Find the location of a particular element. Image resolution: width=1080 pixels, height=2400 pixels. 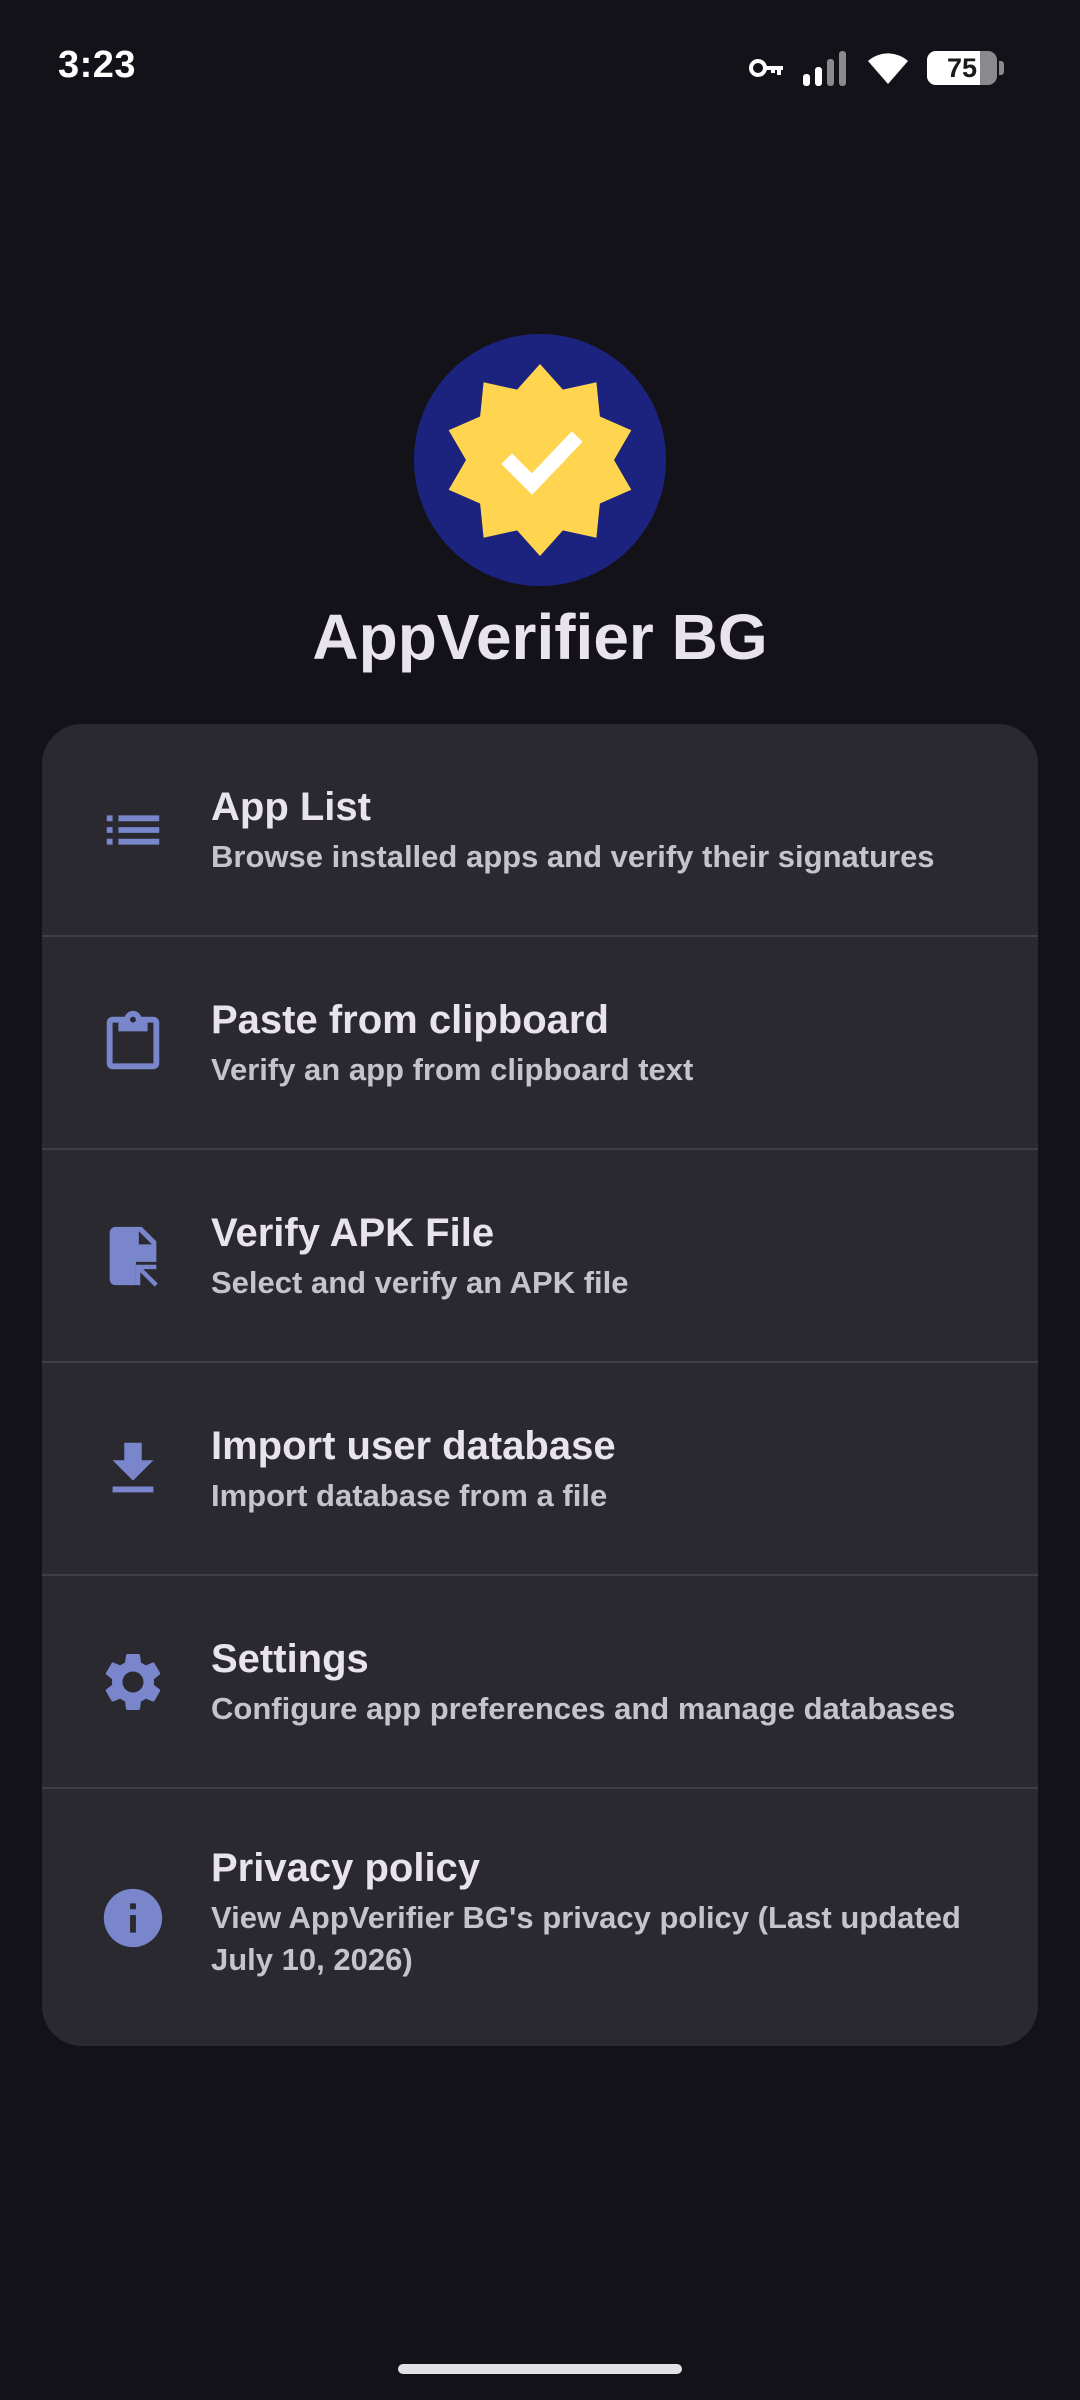

battery-icon: 75 is located at coordinates (965, 68).